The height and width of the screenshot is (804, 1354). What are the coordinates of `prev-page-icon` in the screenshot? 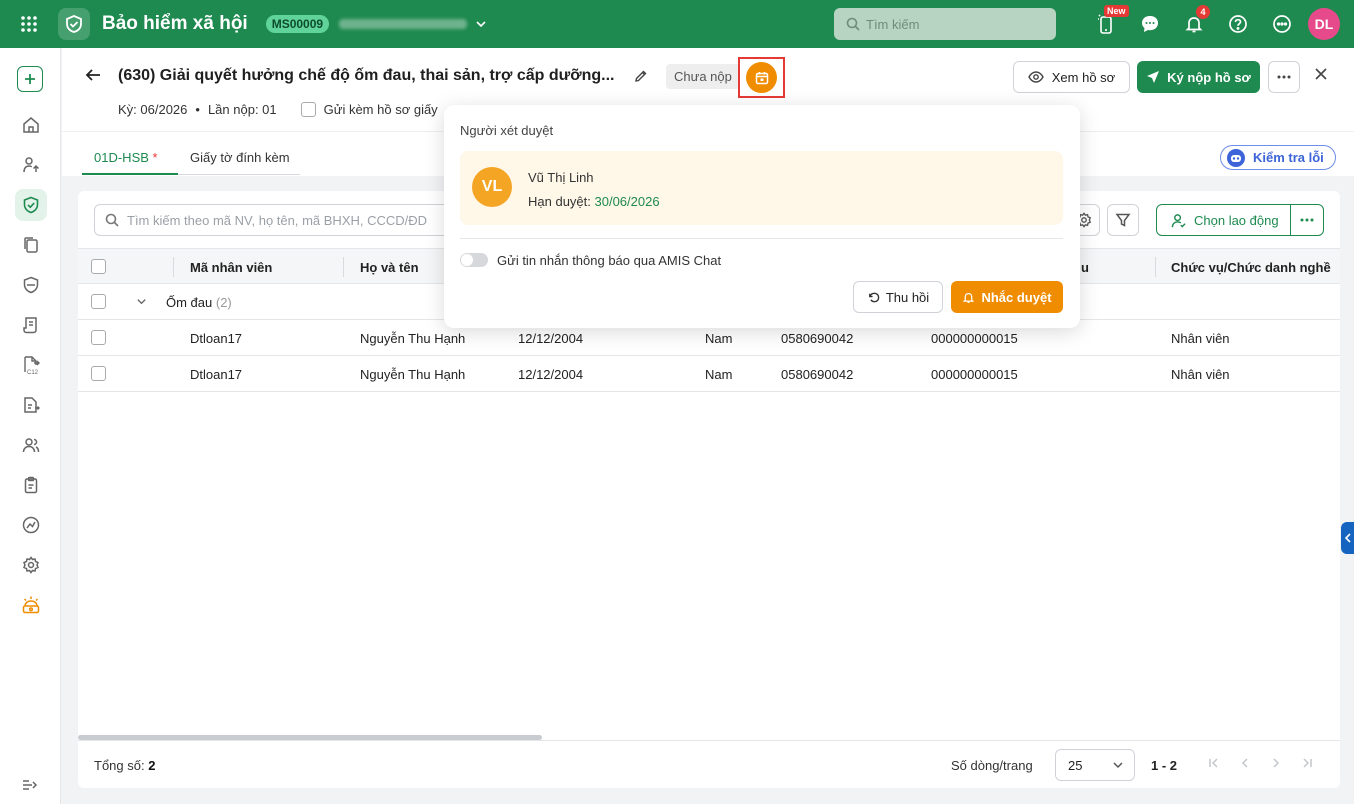 It's located at (1244, 763).